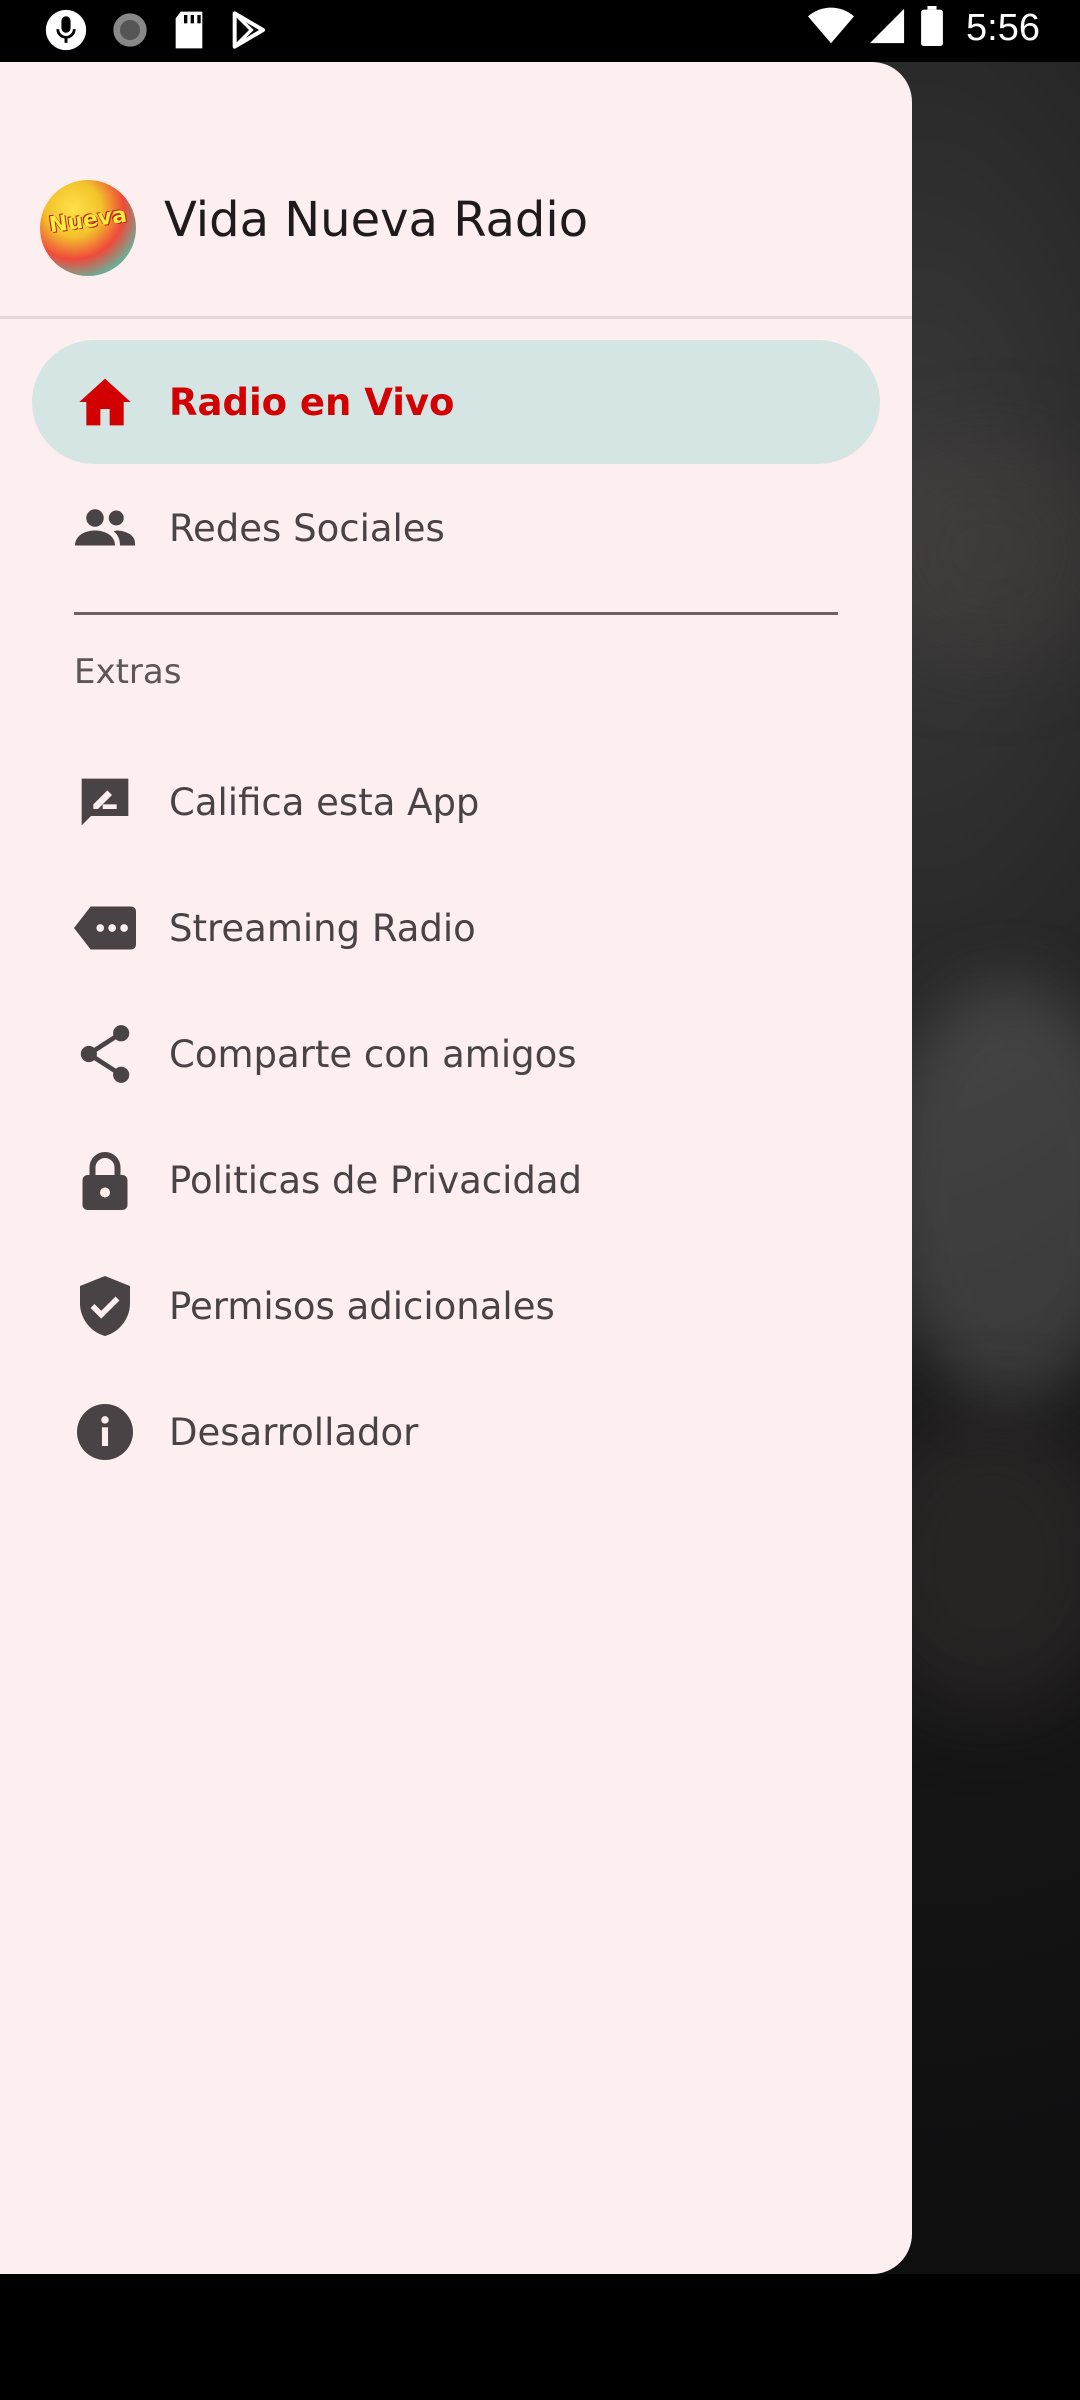 Image resolution: width=1080 pixels, height=2400 pixels. Describe the element at coordinates (130, 32) in the screenshot. I see `loading-icon` at that location.